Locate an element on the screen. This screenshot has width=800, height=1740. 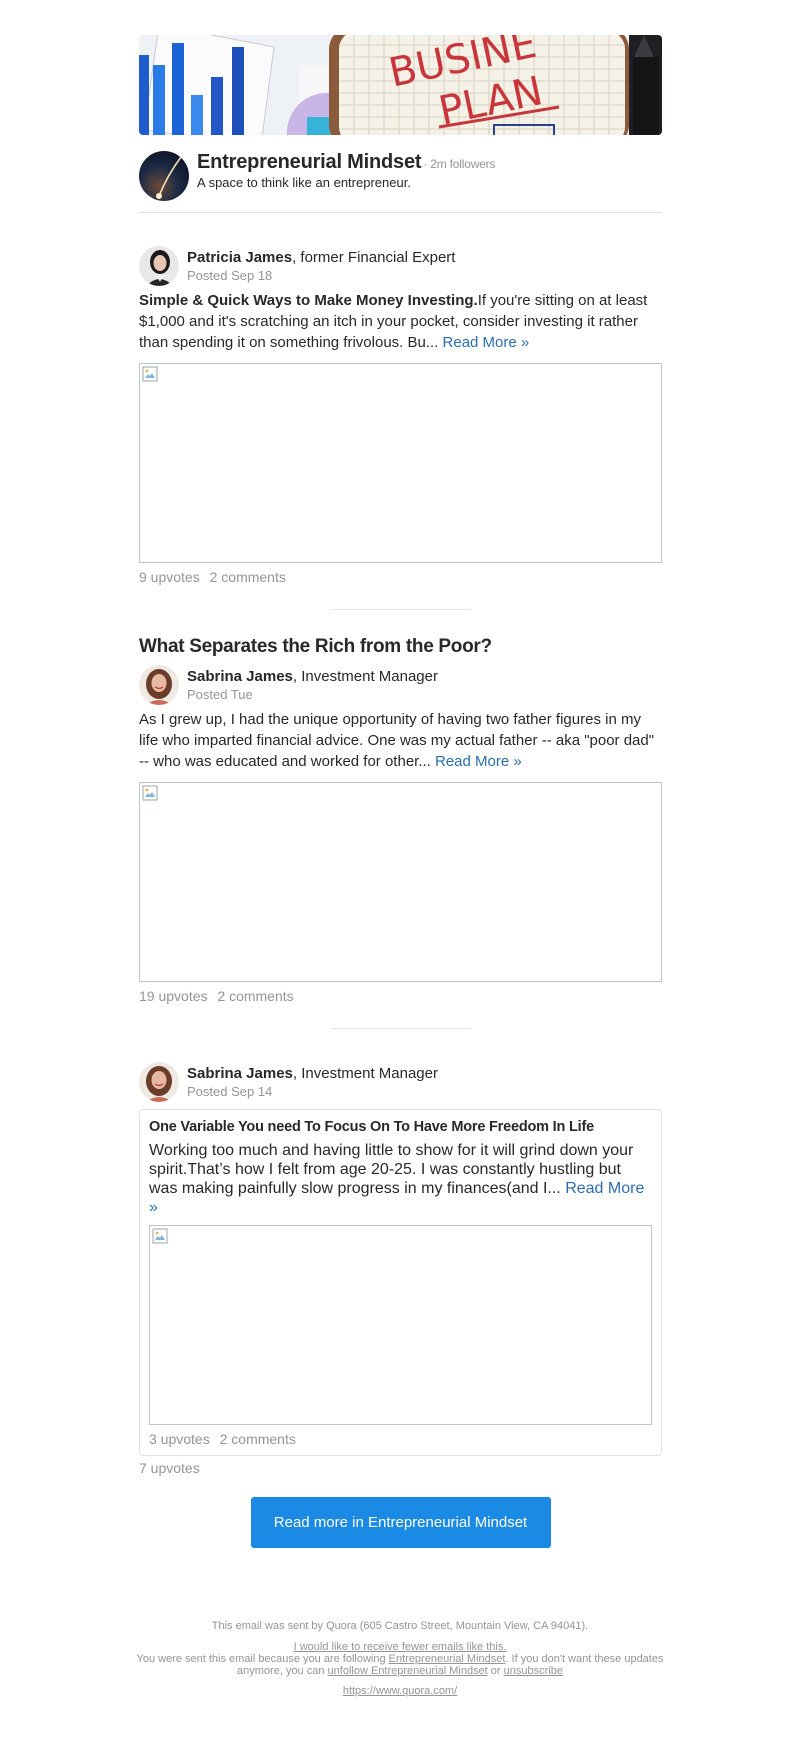
unsubscribe-link: unsubscribe is located at coordinates (533, 1671).